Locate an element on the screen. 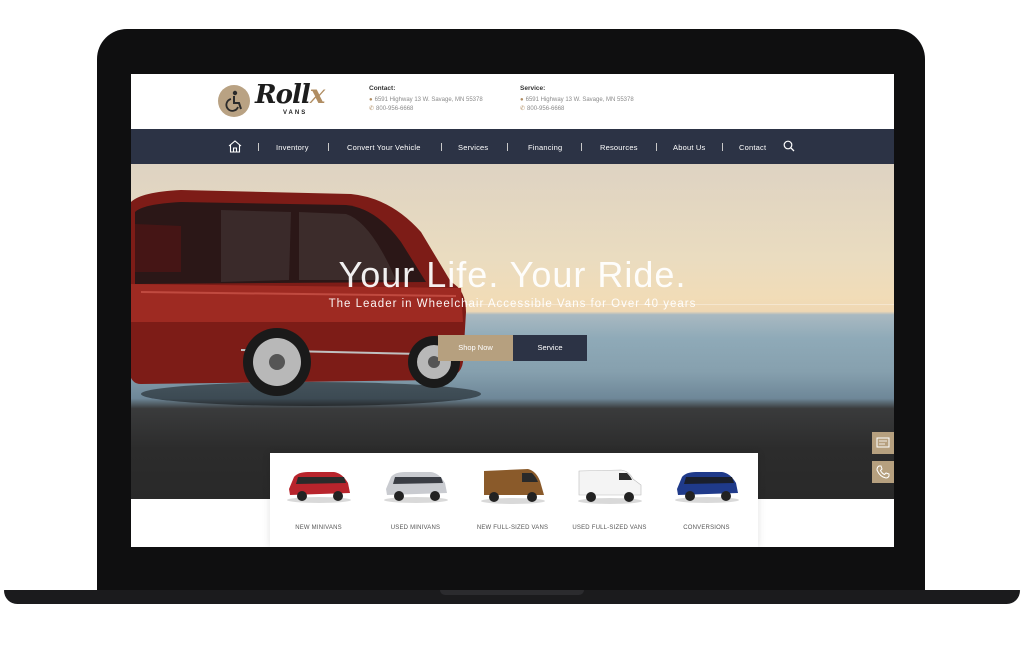 The height and width of the screenshot is (652, 1024). category-label: NEW MINIVANS is located at coordinates (318, 528).